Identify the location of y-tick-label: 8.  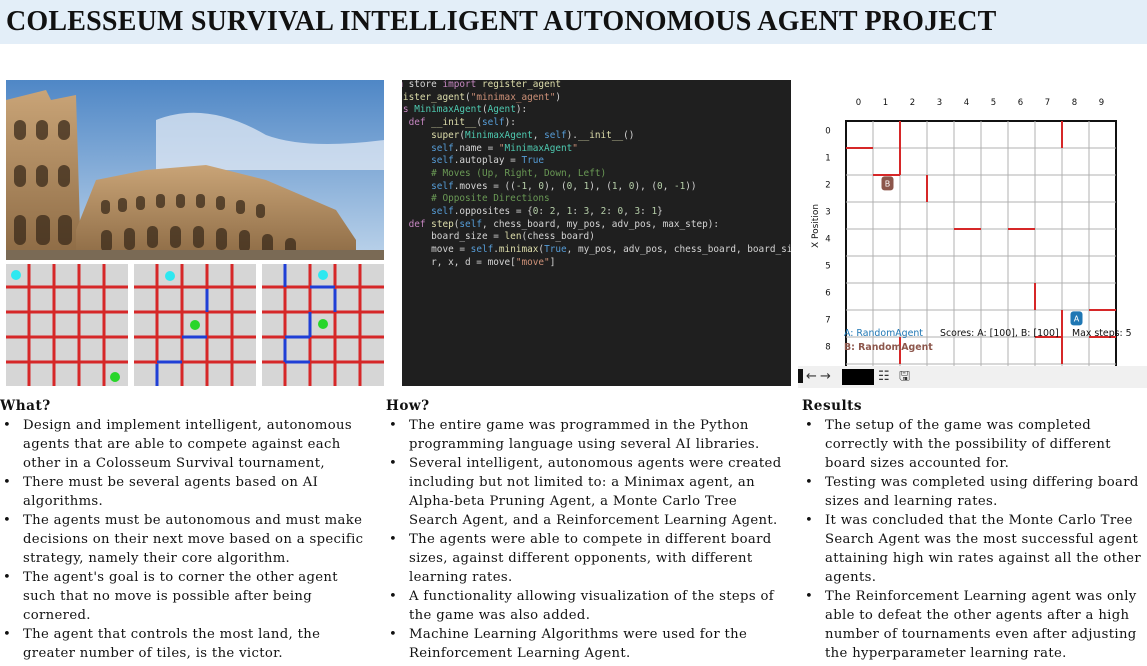
(827, 348).